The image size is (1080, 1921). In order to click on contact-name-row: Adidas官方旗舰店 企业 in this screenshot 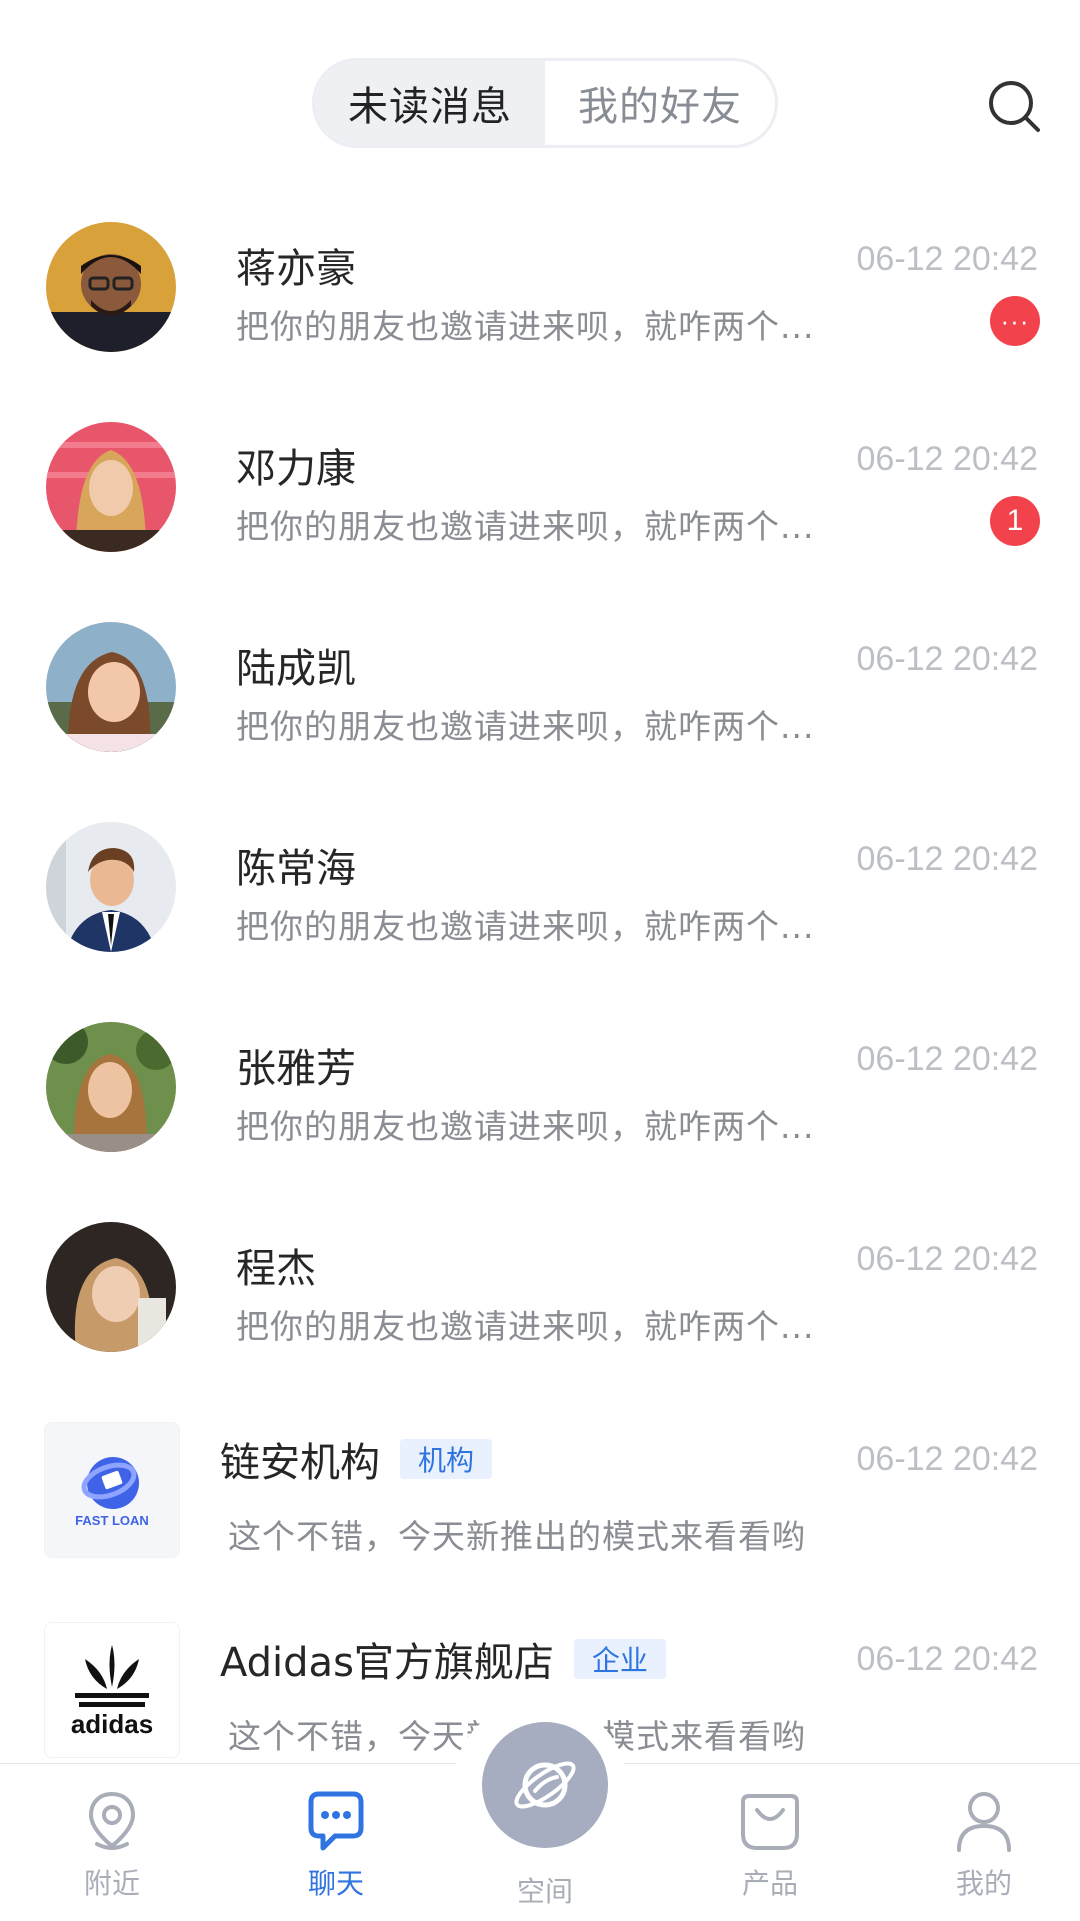, I will do `click(443, 1659)`.